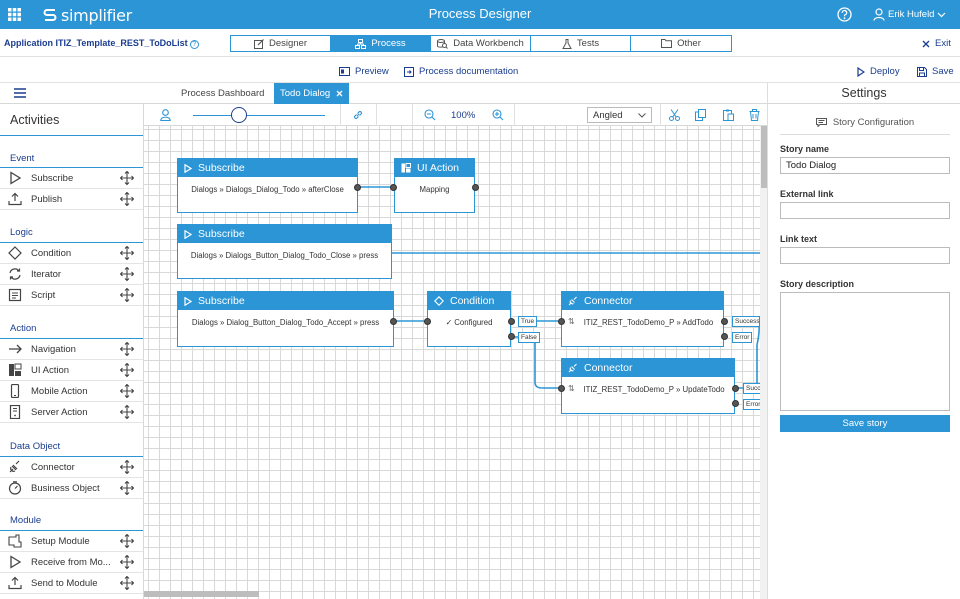  What do you see at coordinates (681, 43) in the screenshot?
I see `tab-other: Other` at bounding box center [681, 43].